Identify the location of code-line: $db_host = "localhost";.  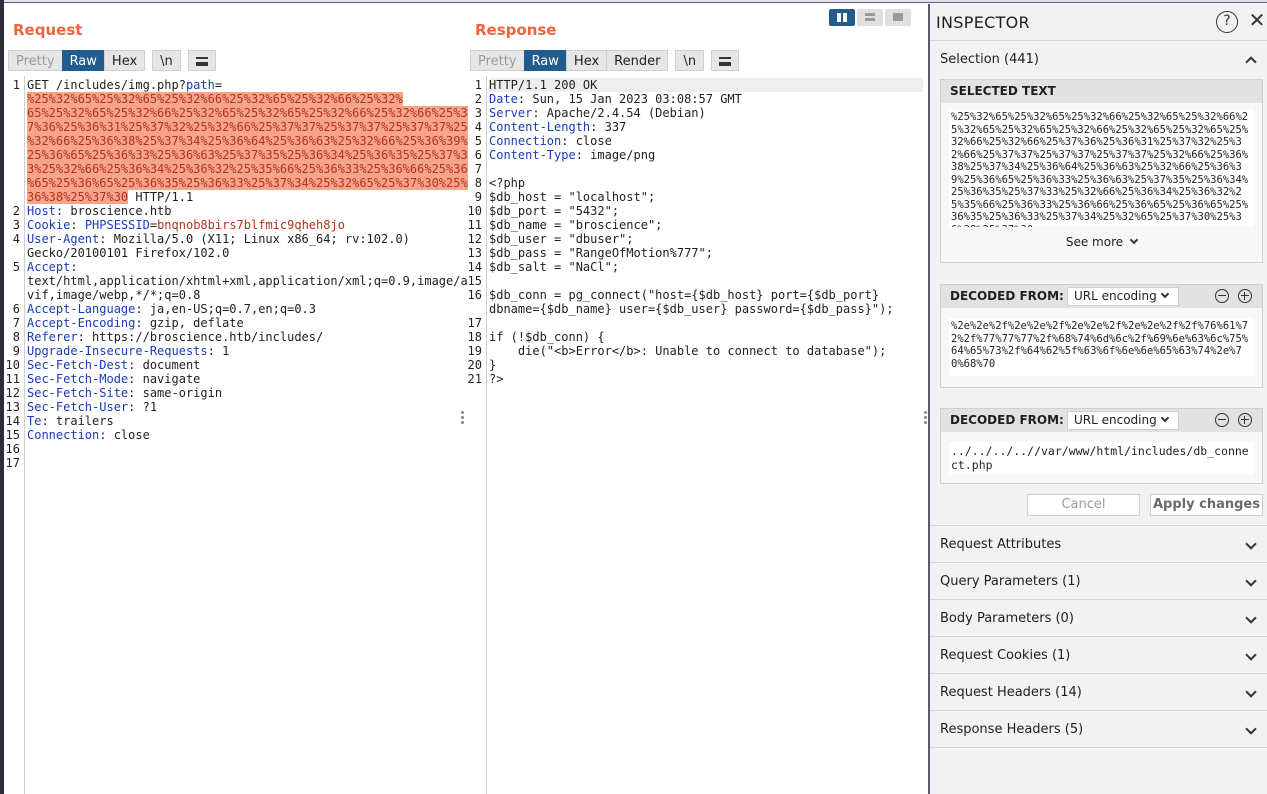
(572, 197).